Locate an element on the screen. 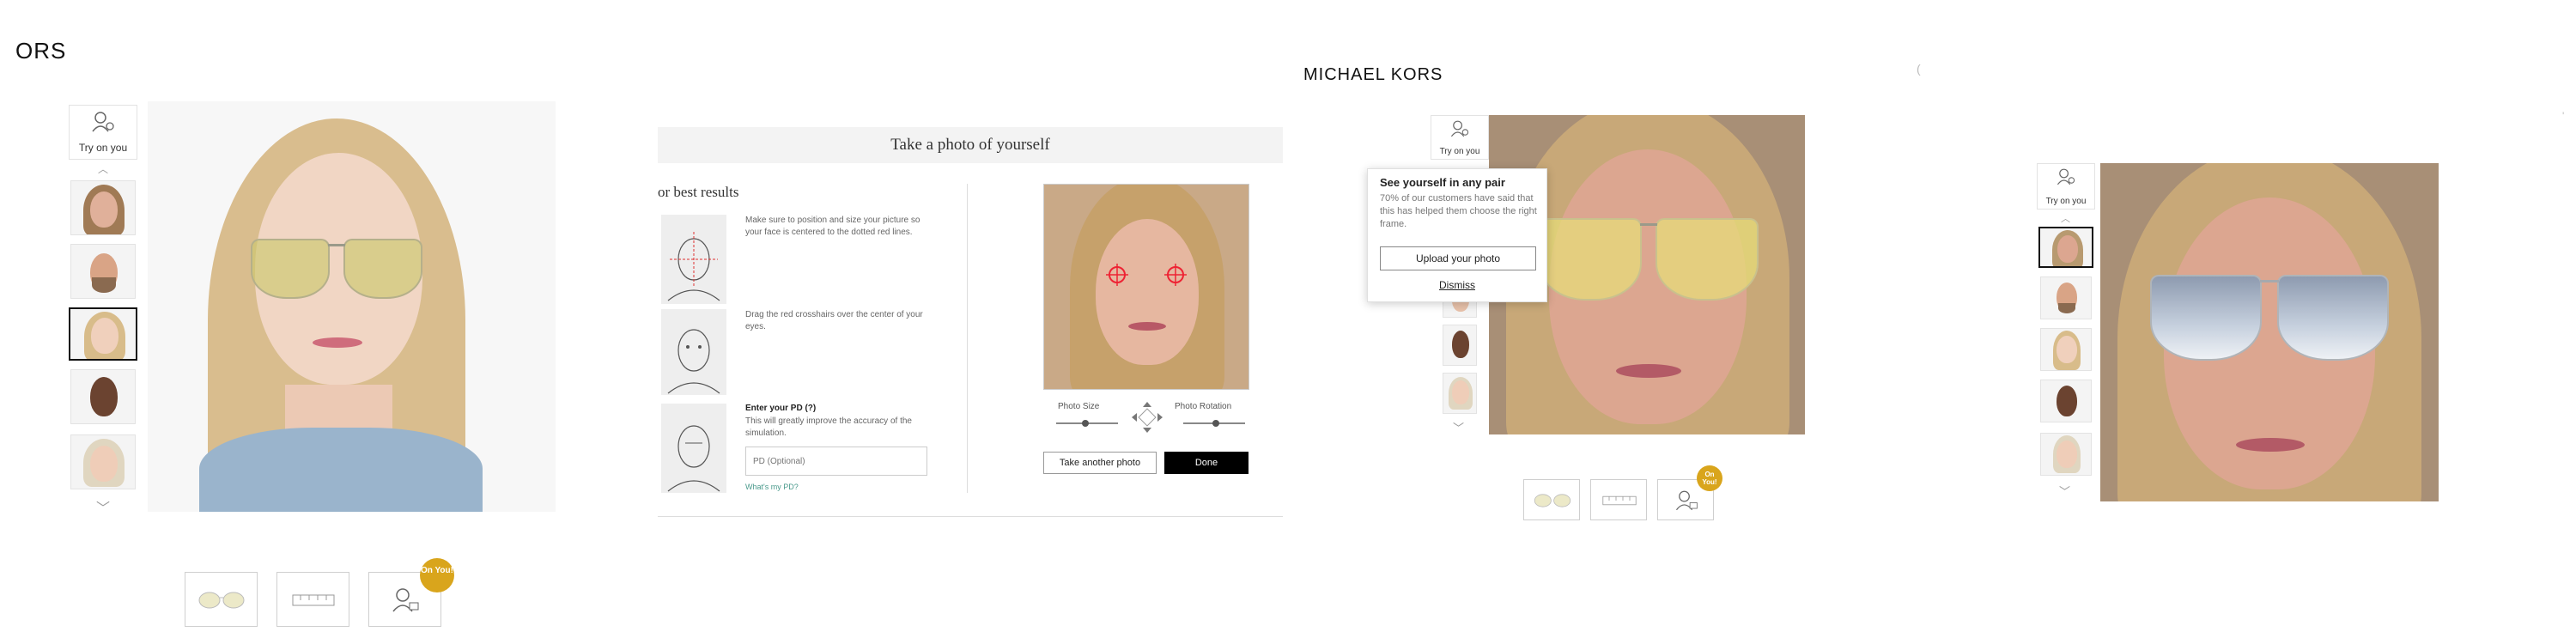 This screenshot has height=644, width=2576. photo-rotation-label: Photo Rotation is located at coordinates (1203, 407).